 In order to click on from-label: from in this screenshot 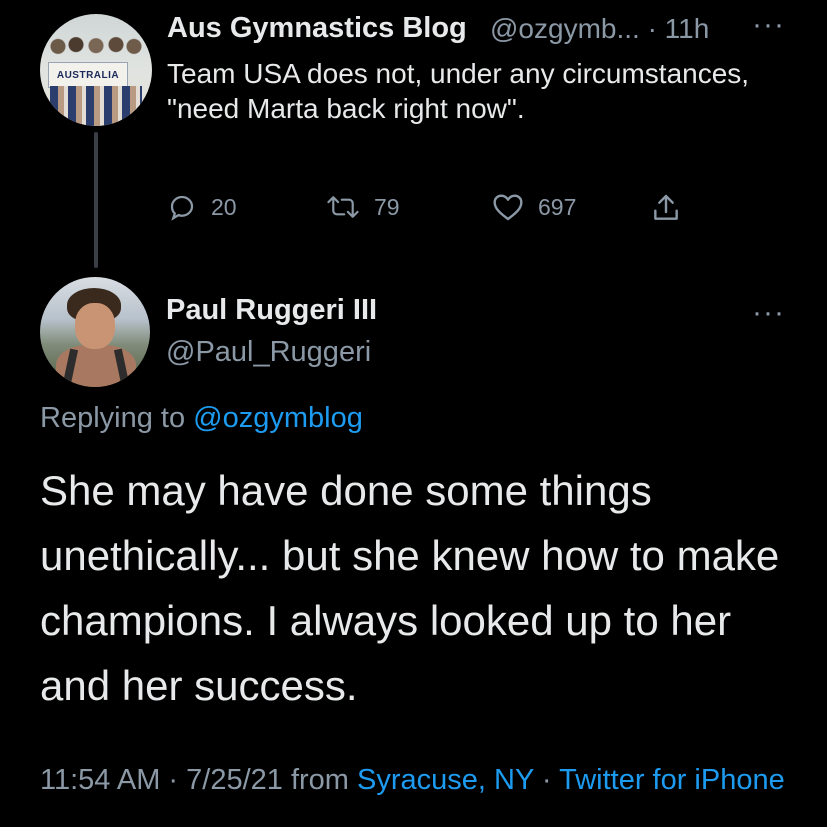, I will do `click(319, 780)`.